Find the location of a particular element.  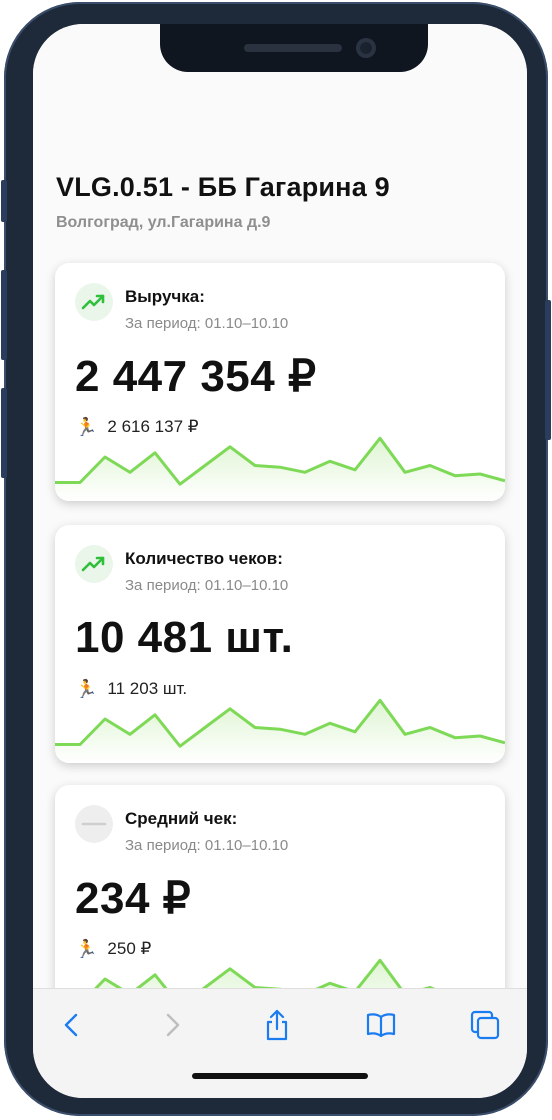

tabs-icon is located at coordinates (485, 1025).